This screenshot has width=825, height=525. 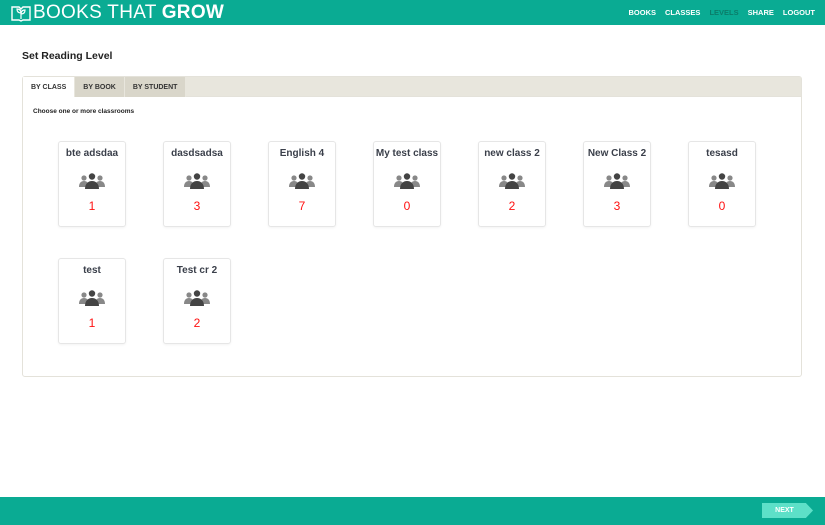 What do you see at coordinates (407, 153) in the screenshot?
I see `class-name: My test class` at bounding box center [407, 153].